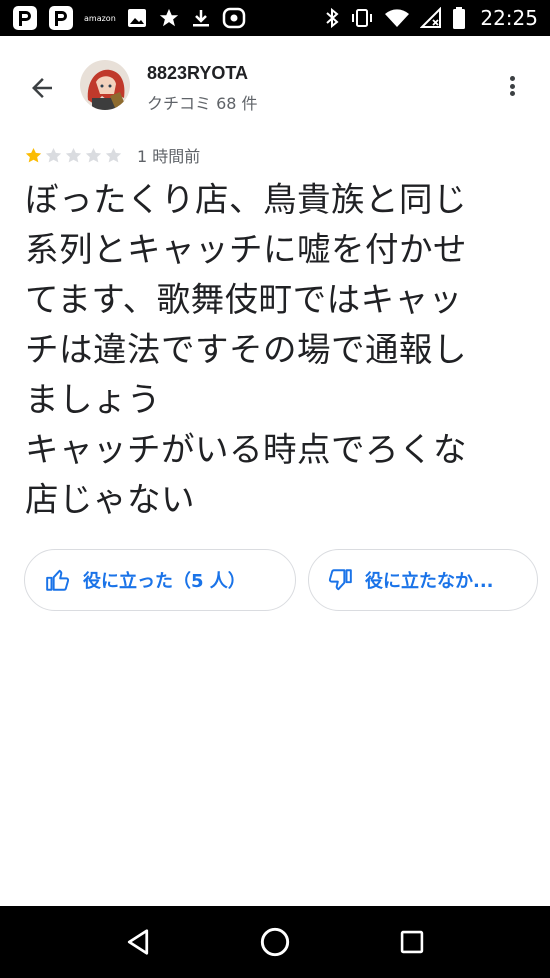  I want to click on triangle-back-icon, so click(138, 942).